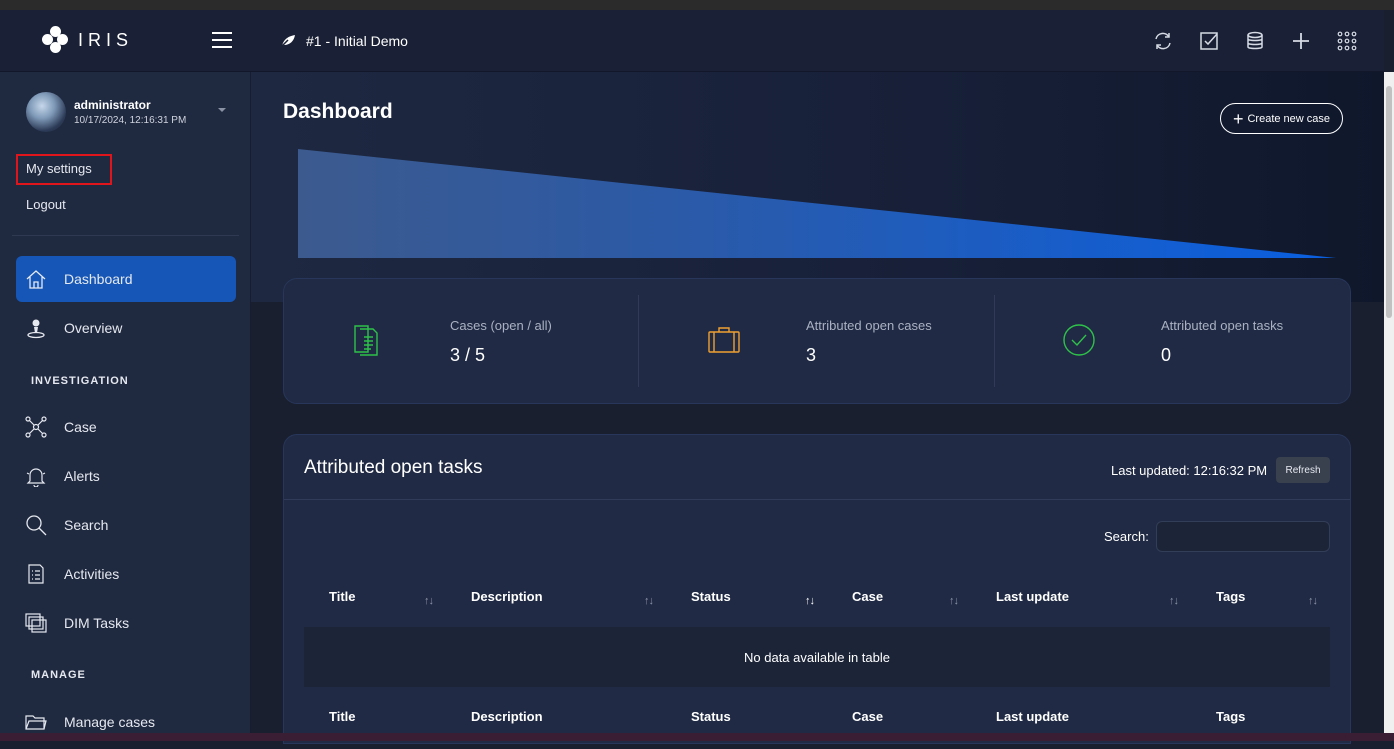 This screenshot has width=1394, height=749. I want to click on search-input, so click(1243, 536).